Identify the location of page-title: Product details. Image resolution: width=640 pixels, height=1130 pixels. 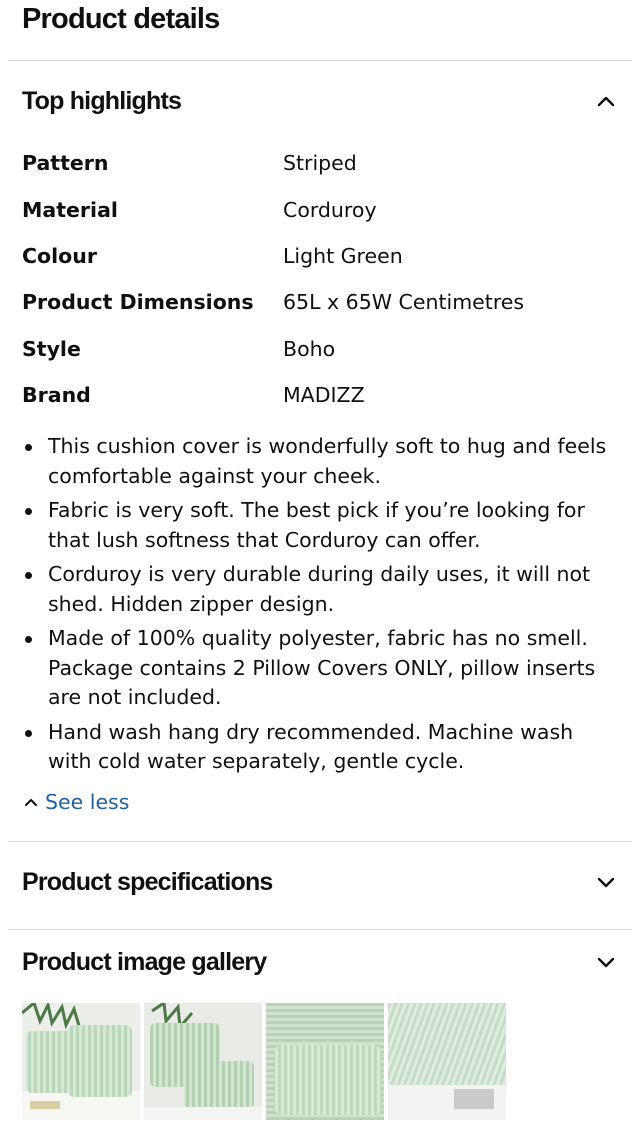
(121, 19).